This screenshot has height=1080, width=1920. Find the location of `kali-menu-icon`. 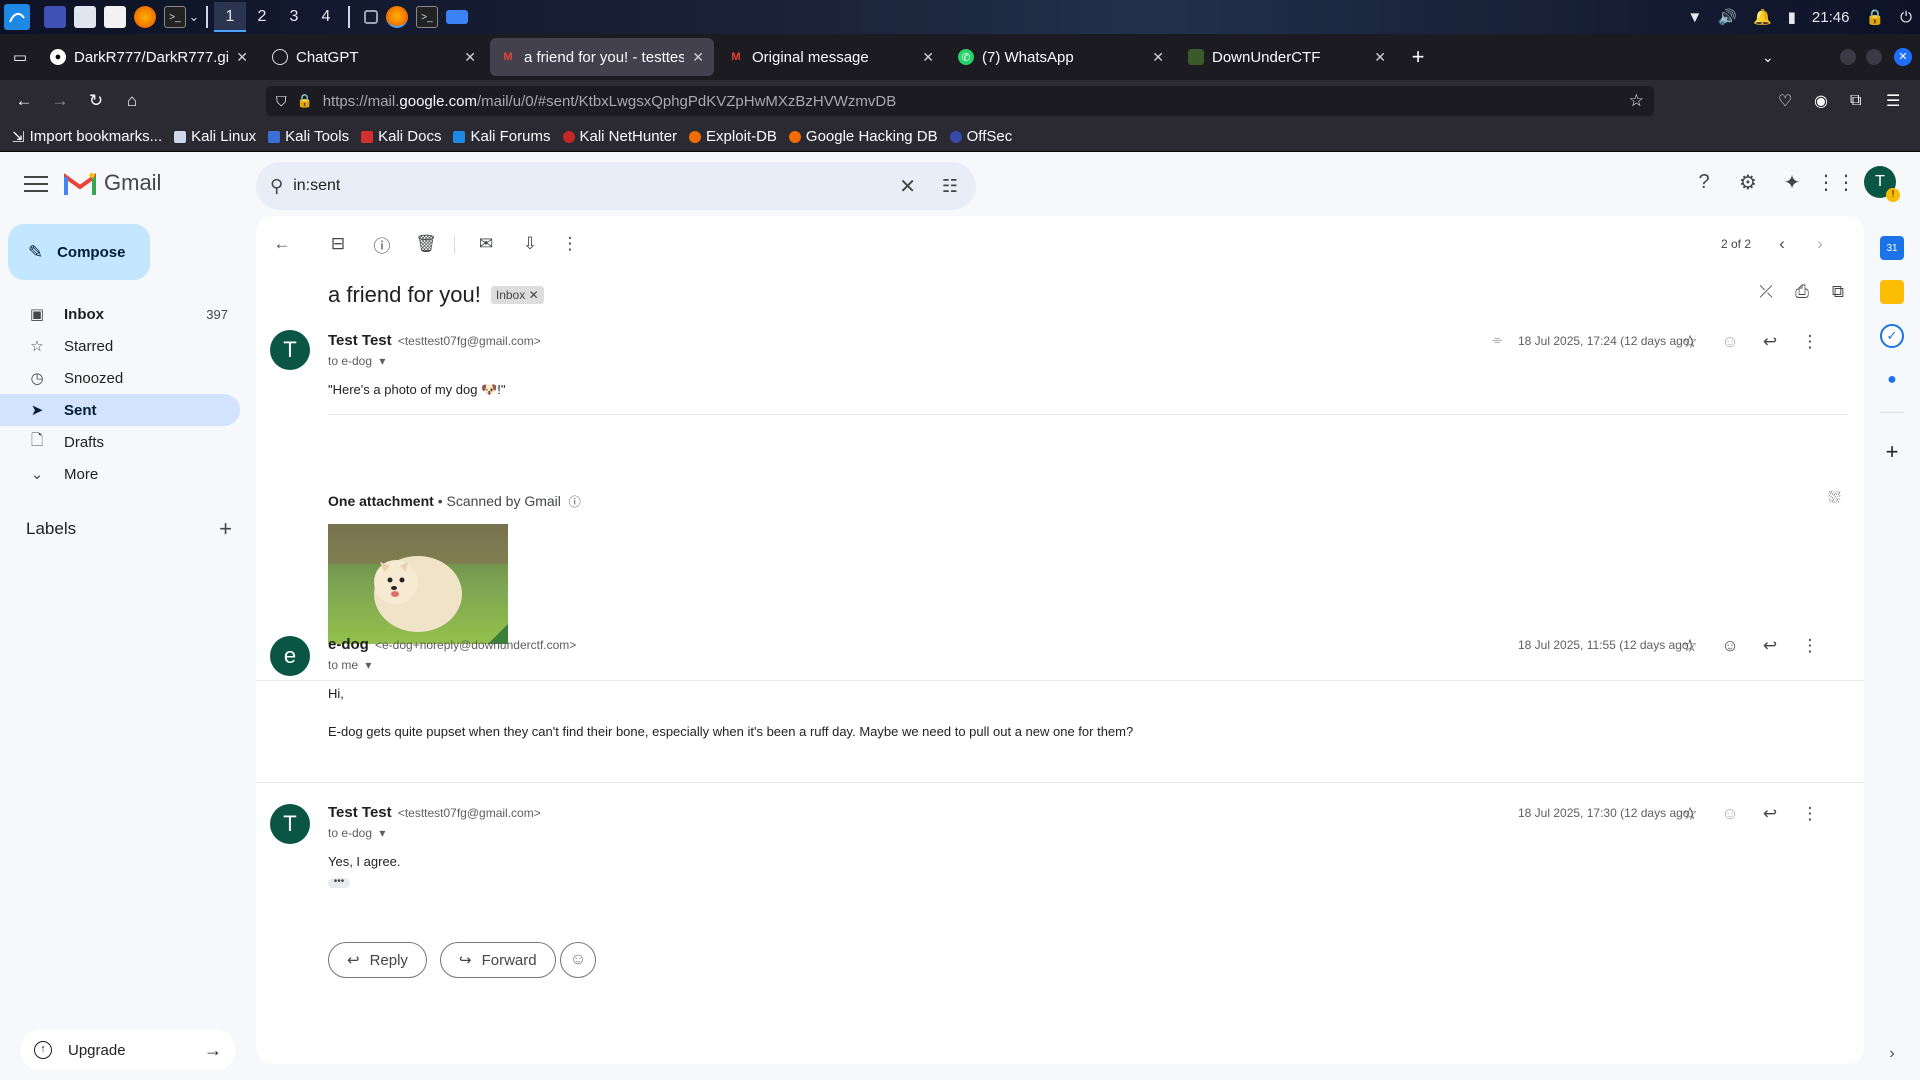

kali-menu-icon is located at coordinates (17, 17).